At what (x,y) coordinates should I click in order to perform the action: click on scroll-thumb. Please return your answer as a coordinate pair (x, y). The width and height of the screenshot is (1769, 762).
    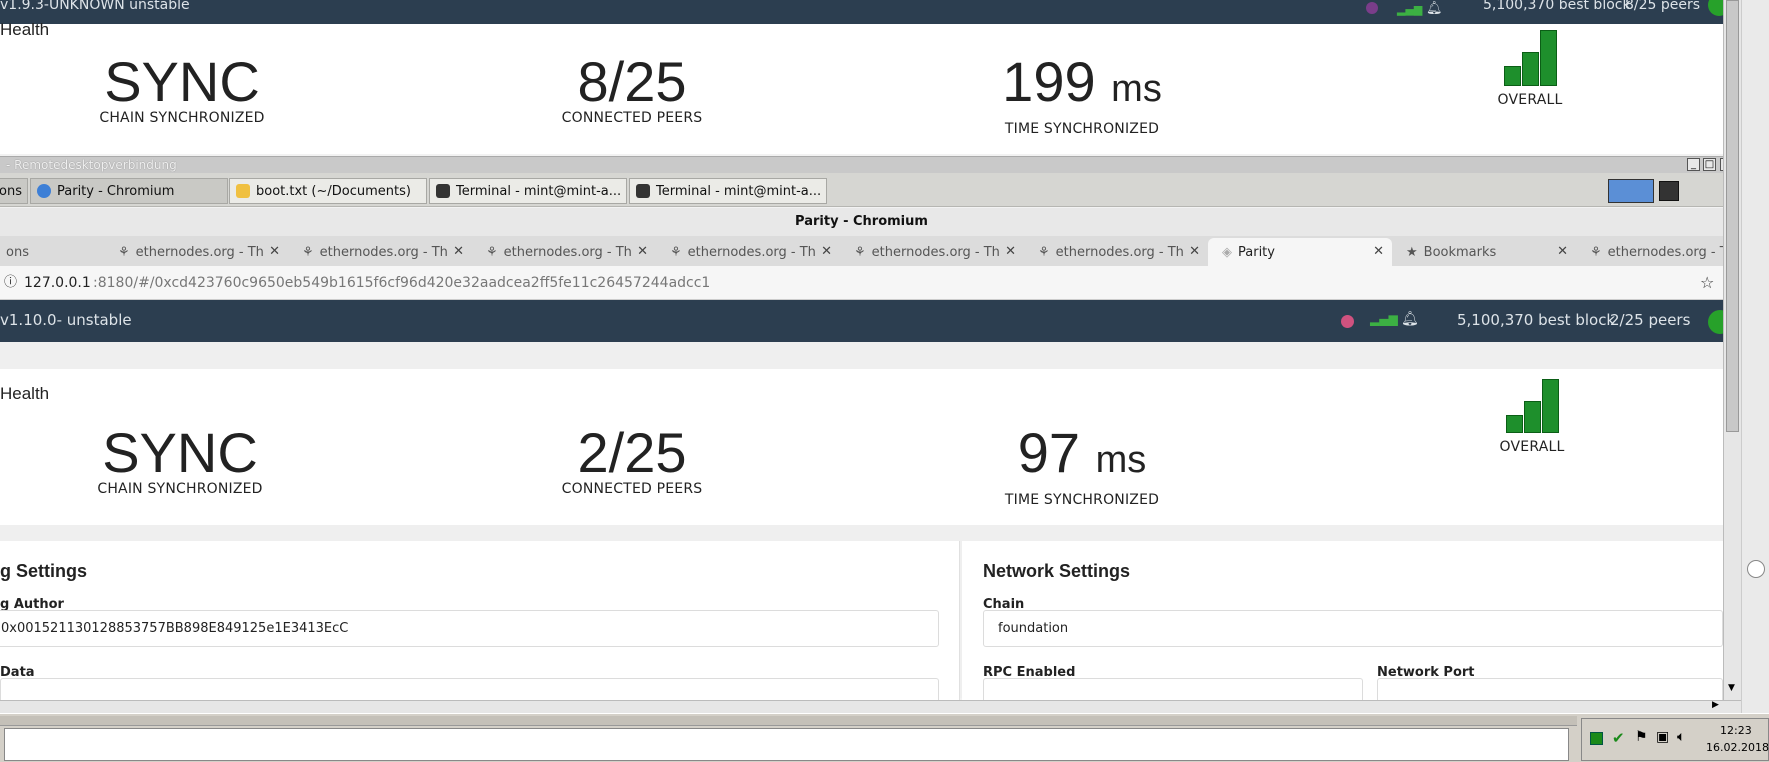
    Looking at the image, I should click on (1732, 216).